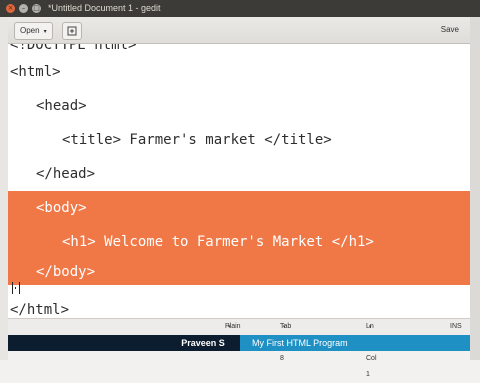  What do you see at coordinates (203, 343) in the screenshot?
I see `presenter-name: Praveen S` at bounding box center [203, 343].